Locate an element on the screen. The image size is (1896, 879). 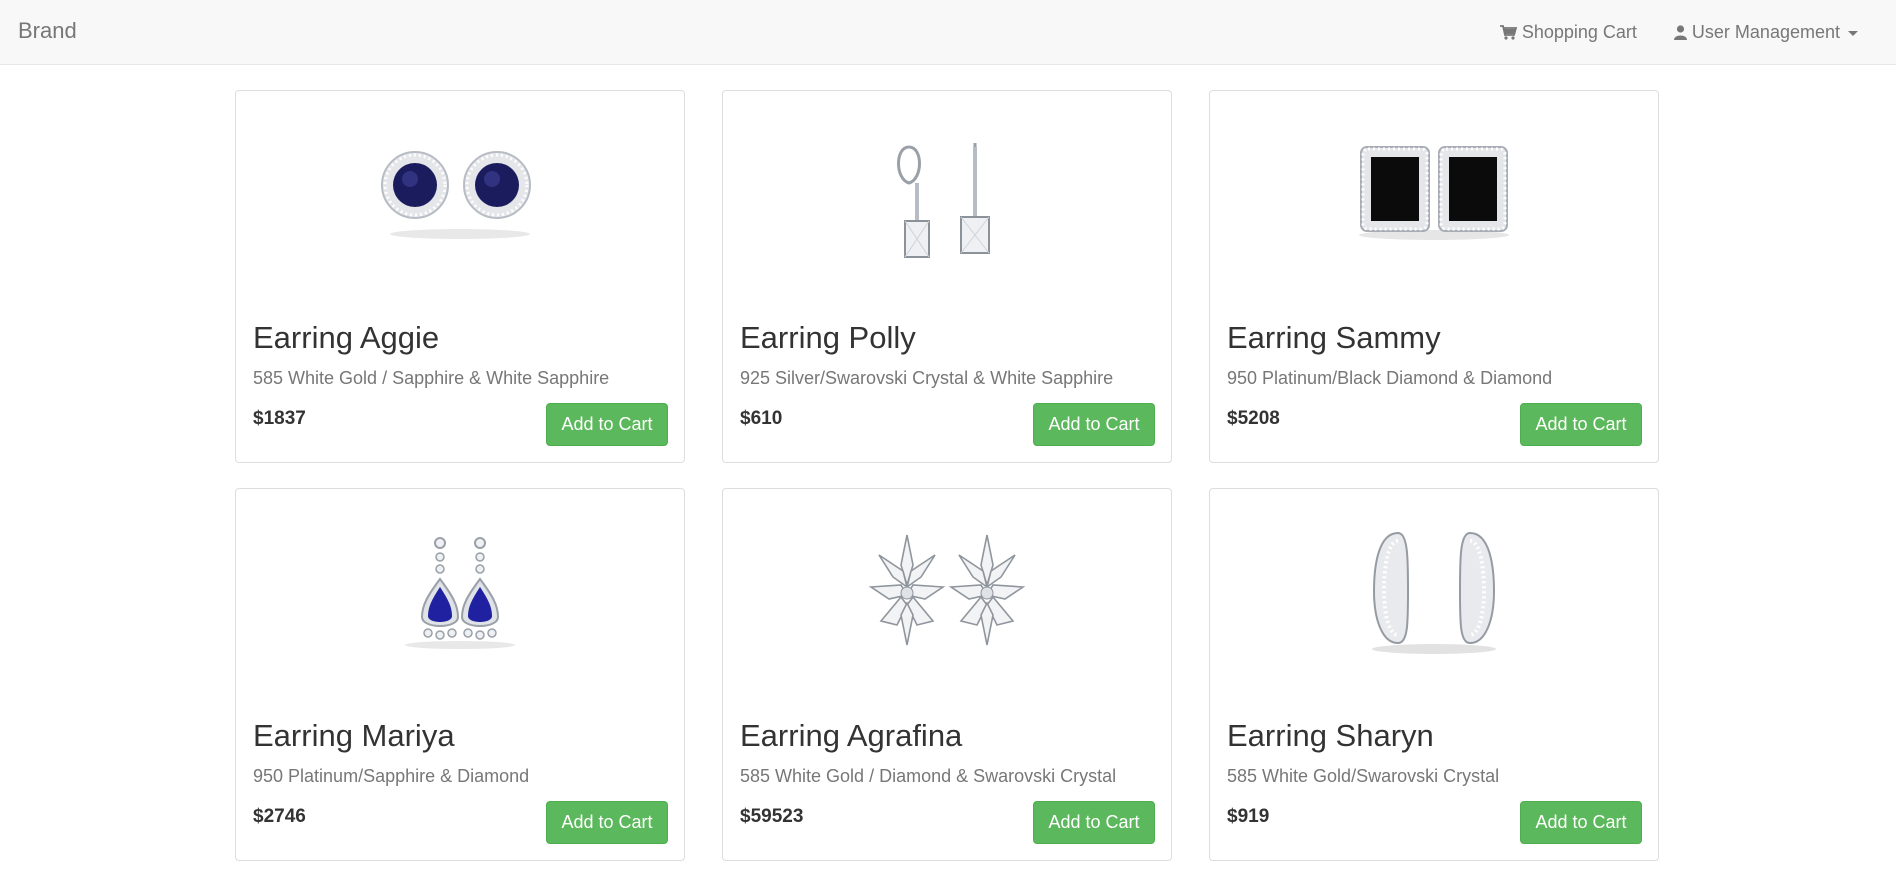
shopping-cart-link: Shopping Cart is located at coordinates (1568, 32).